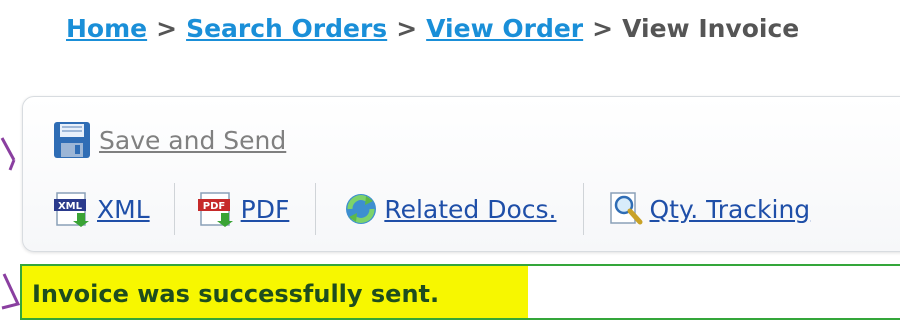  Describe the element at coordinates (123, 209) in the screenshot. I see `xml-label: XML` at that location.